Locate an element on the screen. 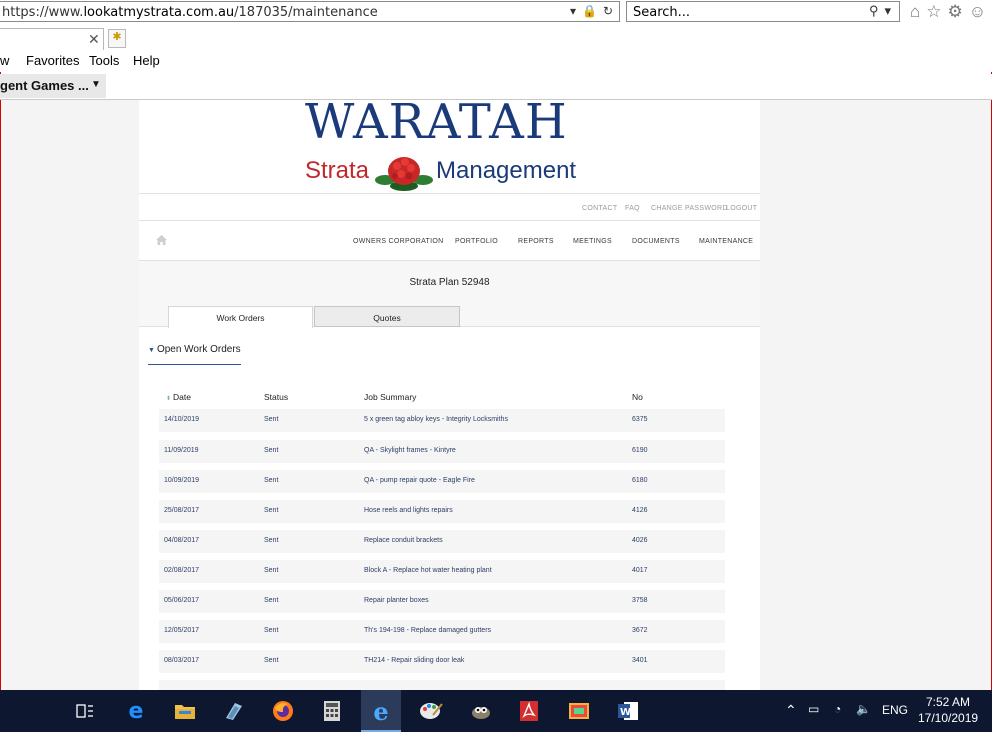 The height and width of the screenshot is (732, 992). cell-no: 6180 is located at coordinates (640, 480).